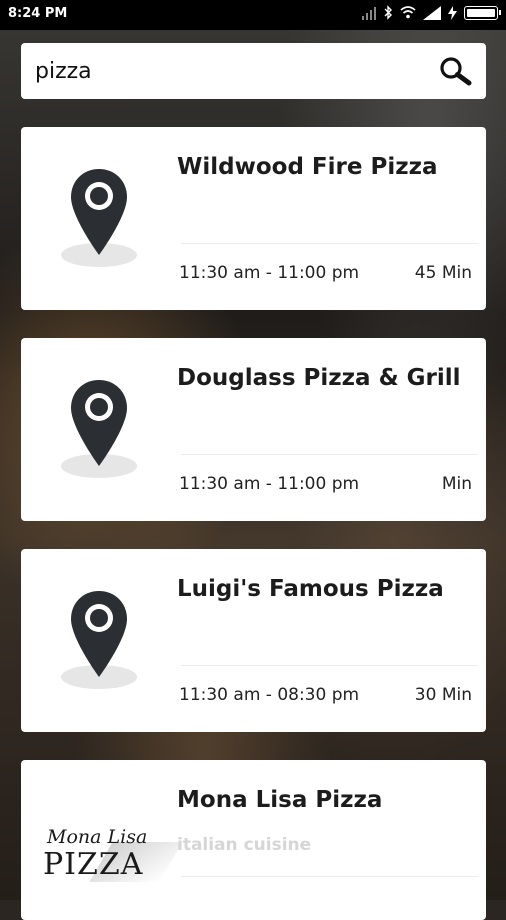 This screenshot has height=920, width=506. I want to click on restaurant-name: Wildwood Fire Pizza, so click(307, 167).